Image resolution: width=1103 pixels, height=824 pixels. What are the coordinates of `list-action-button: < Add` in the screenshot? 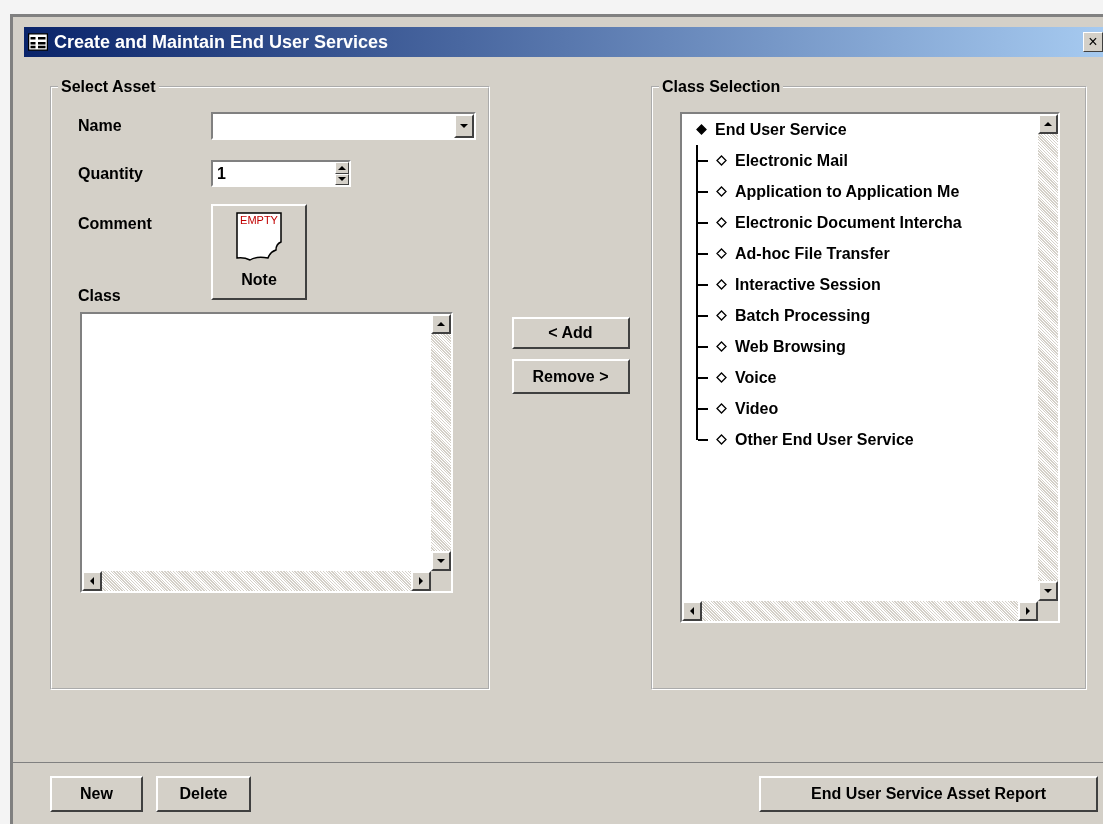 It's located at (570, 333).